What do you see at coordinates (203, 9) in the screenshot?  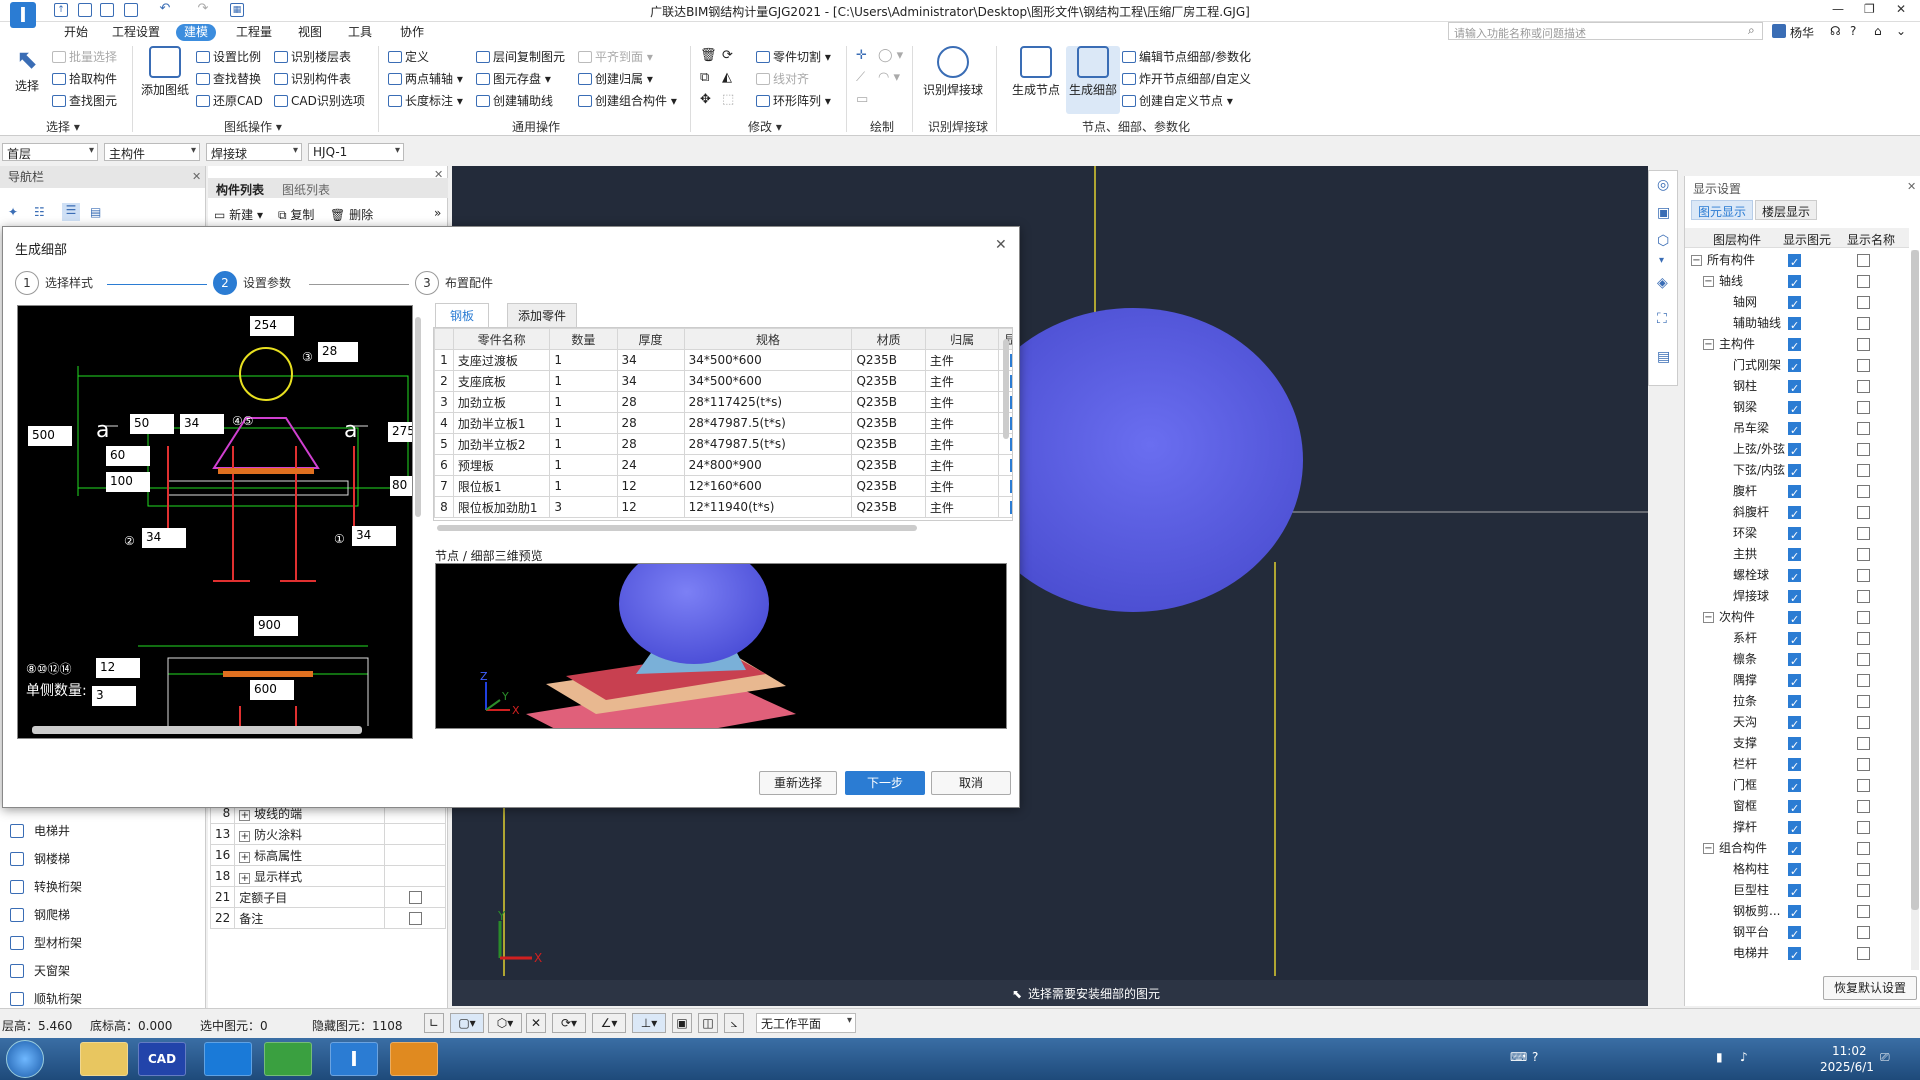 I see `redo-icon: ↷` at bounding box center [203, 9].